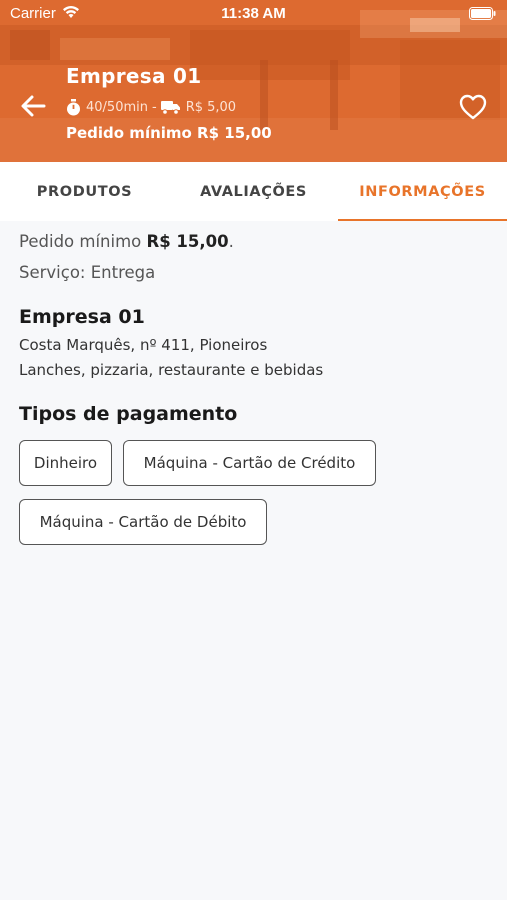 The image size is (507, 900). I want to click on min-order-value: R$ 15,00, so click(187, 241).